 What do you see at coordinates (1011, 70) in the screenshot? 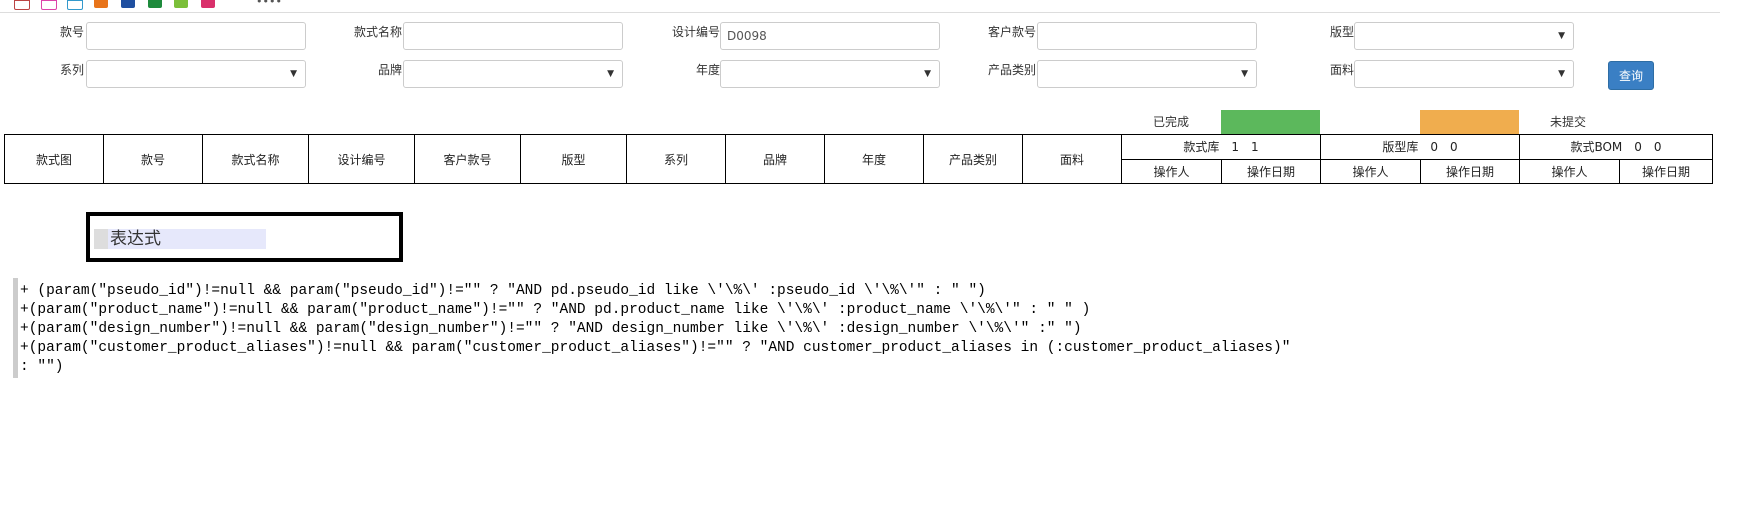
I see `category-label: 产品类别` at bounding box center [1011, 70].